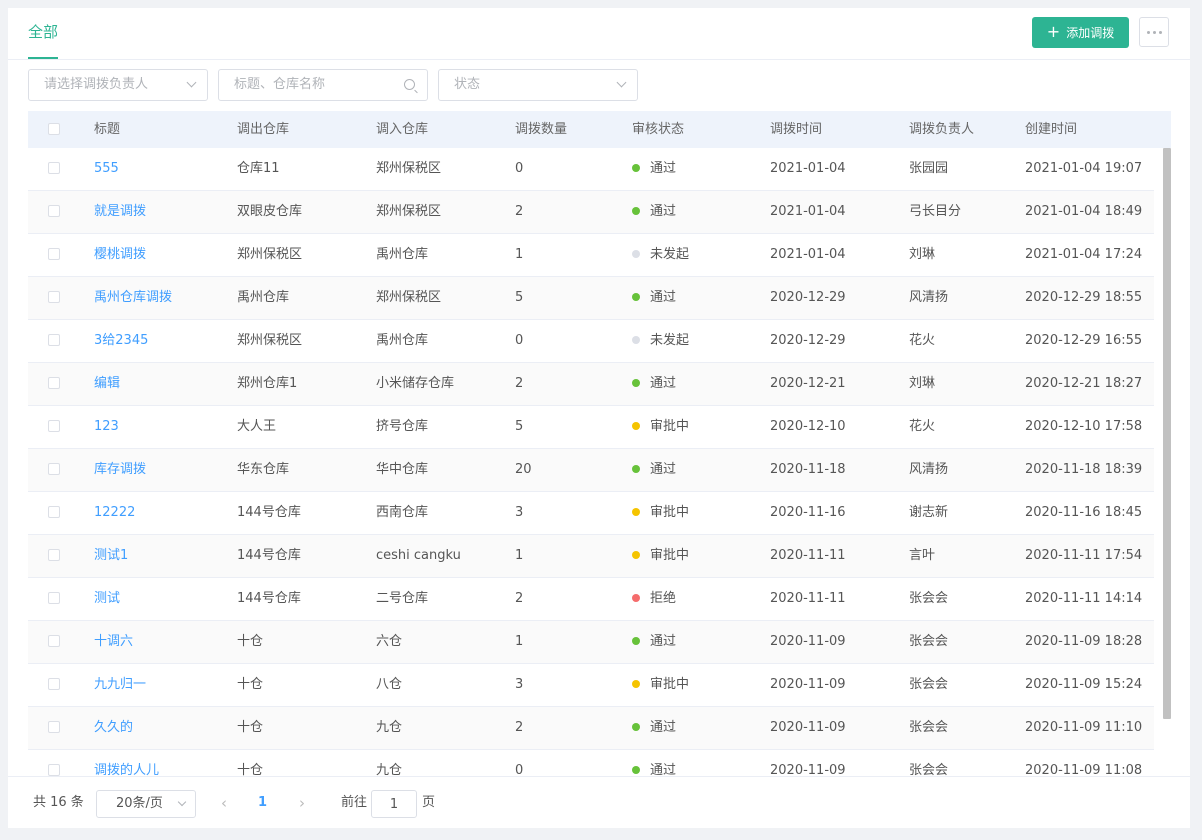 Image resolution: width=1202 pixels, height=840 pixels. I want to click on cell-owner: 花火, so click(922, 340).